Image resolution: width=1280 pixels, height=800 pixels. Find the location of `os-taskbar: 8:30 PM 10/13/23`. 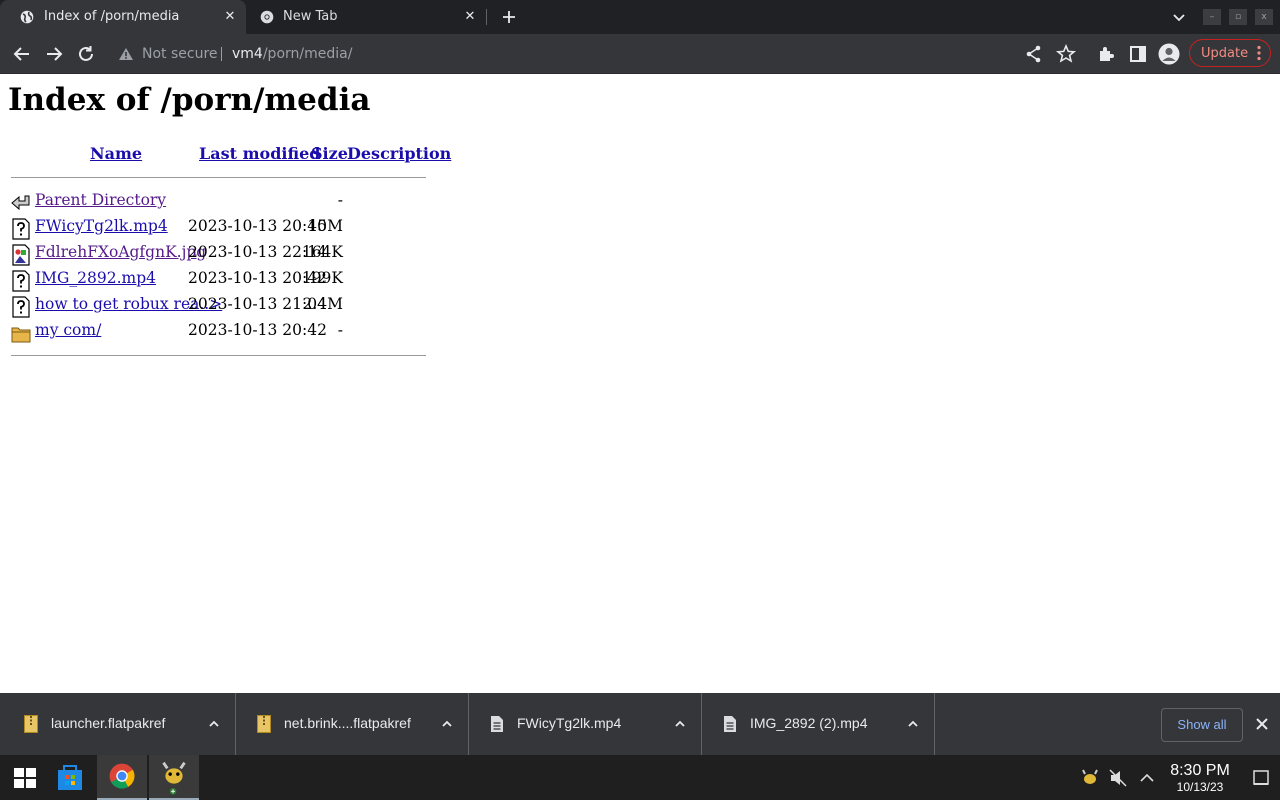

os-taskbar: 8:30 PM 10/13/23 is located at coordinates (640, 777).